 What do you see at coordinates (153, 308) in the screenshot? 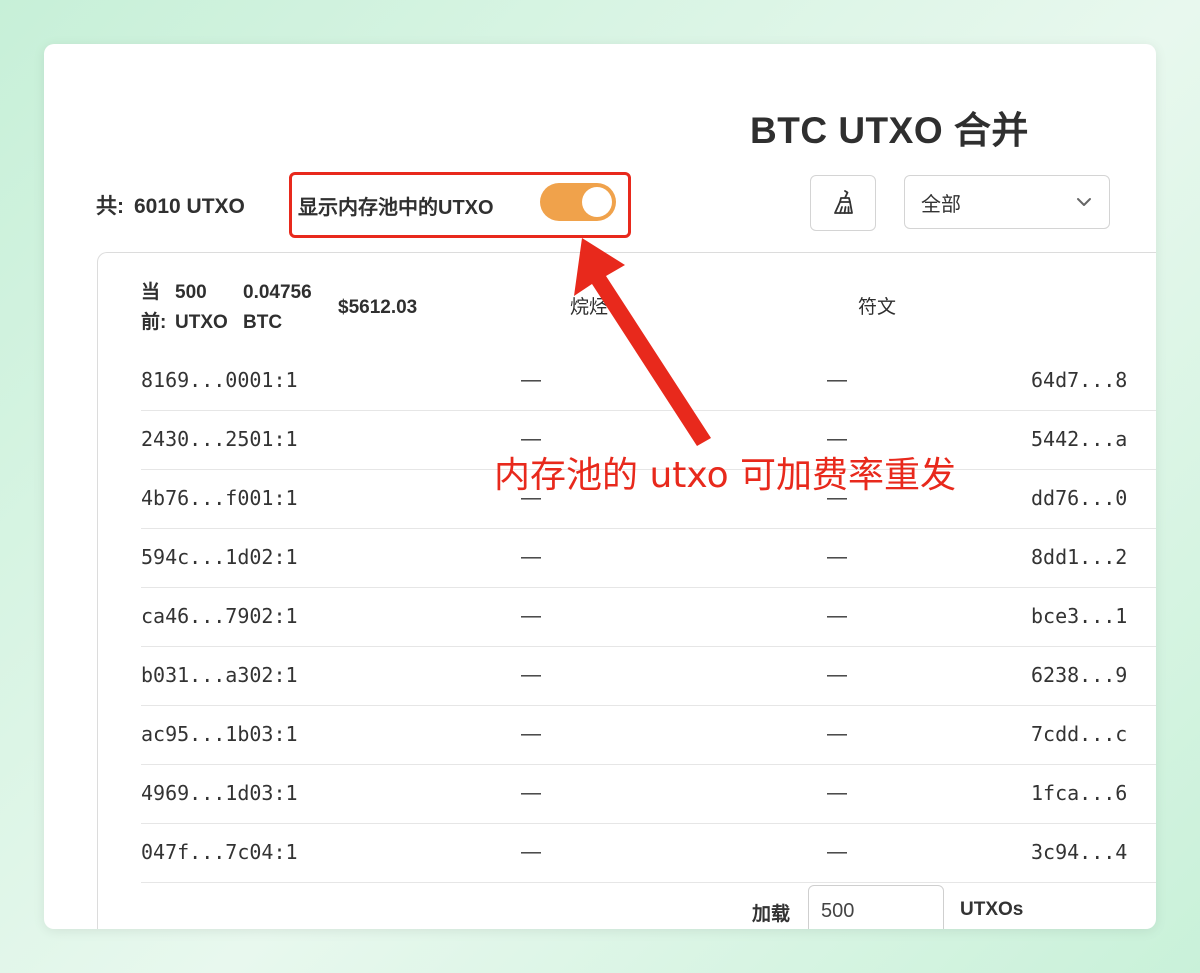
I see `header-current-label: 当 前:` at bounding box center [153, 308].